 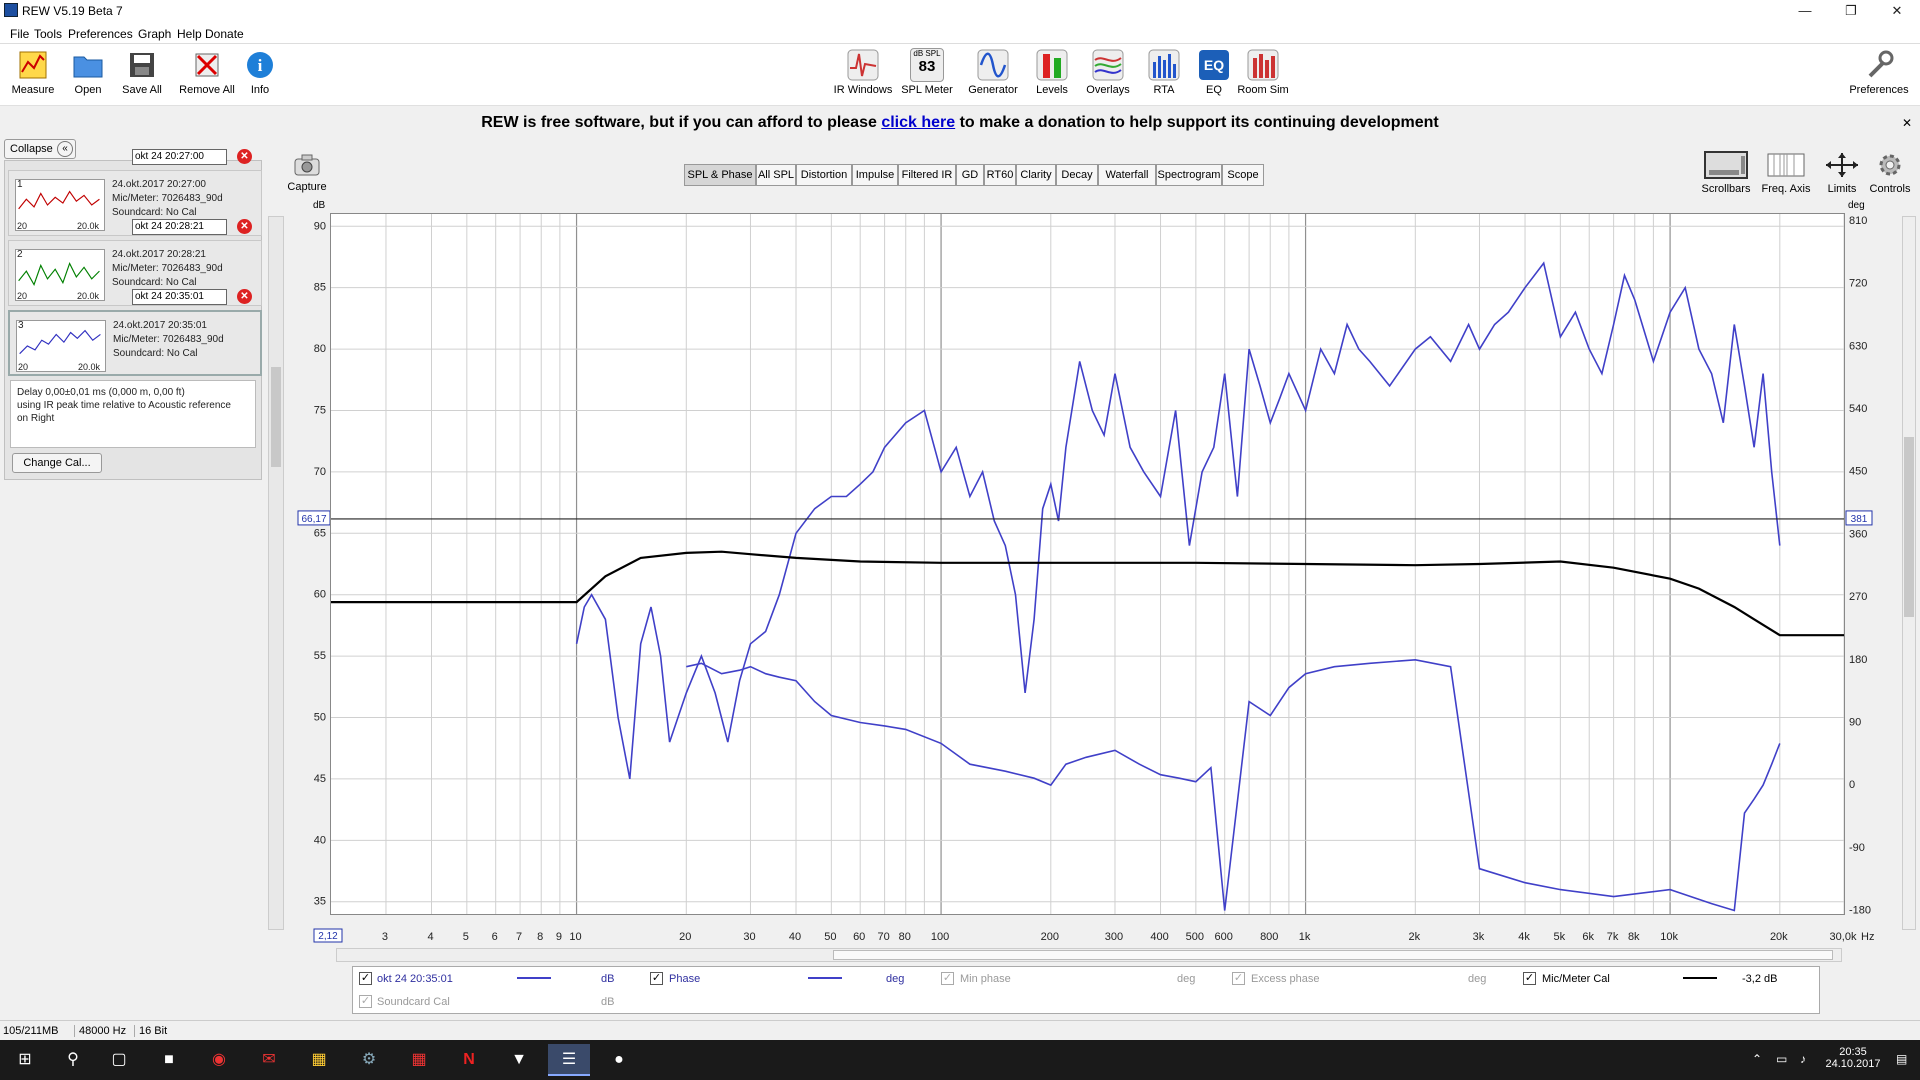 I want to click on clock: 20:35 24.10.2017, so click(x=1853, y=1058).